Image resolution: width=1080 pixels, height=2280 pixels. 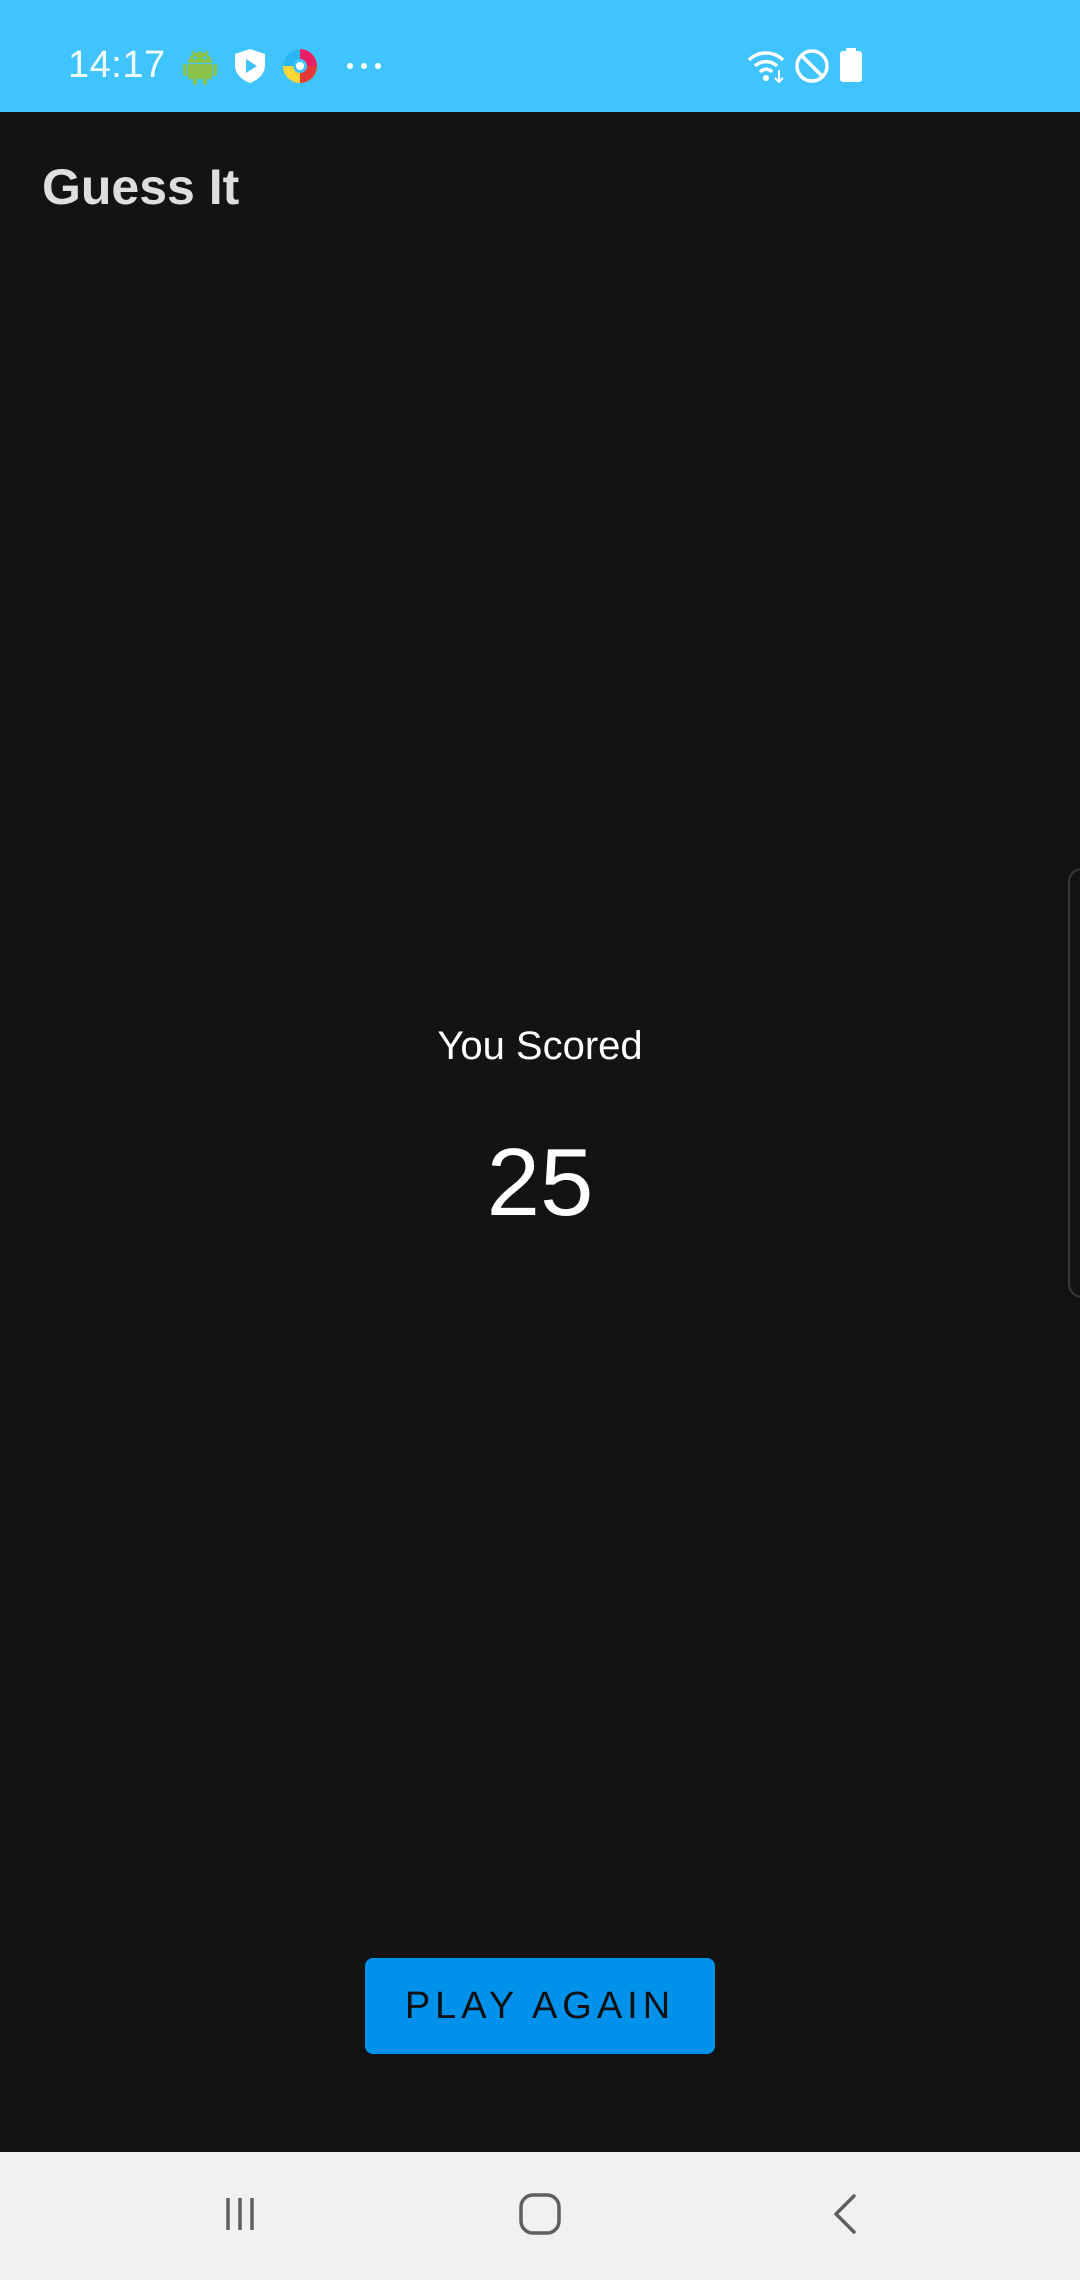 What do you see at coordinates (117, 65) in the screenshot?
I see `status-time: 14:17` at bounding box center [117, 65].